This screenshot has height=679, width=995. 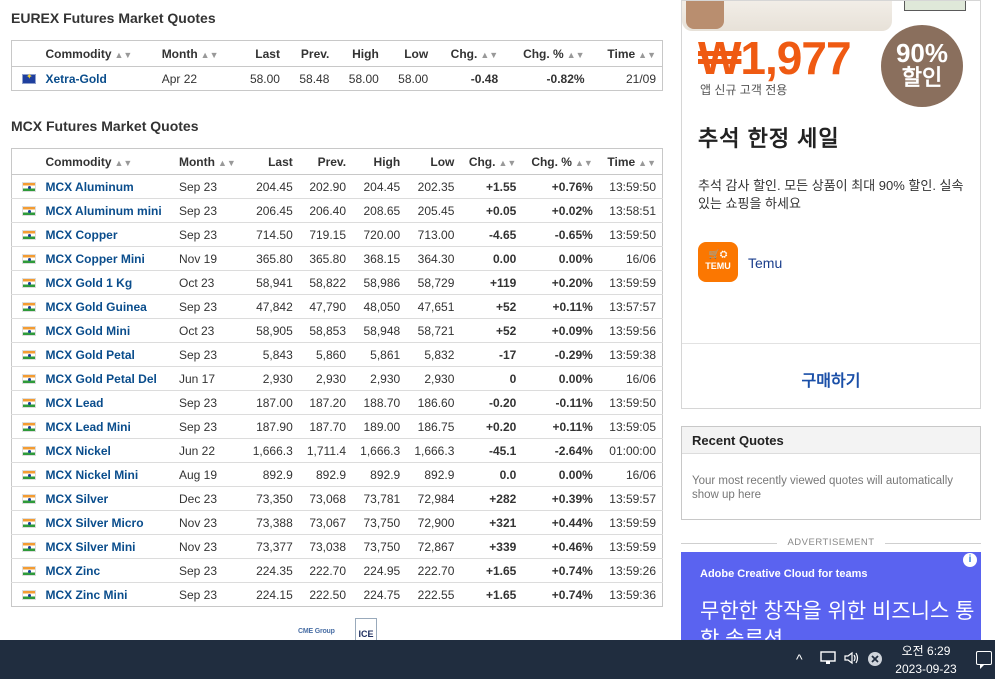 I want to click on commodity-link: MCX Gold Guinea, so click(x=96, y=307).